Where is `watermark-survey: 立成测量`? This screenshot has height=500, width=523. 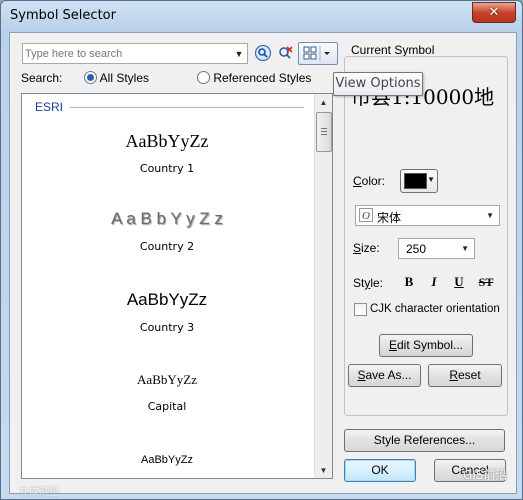 watermark-survey: 立成测量 is located at coordinates (39, 492).